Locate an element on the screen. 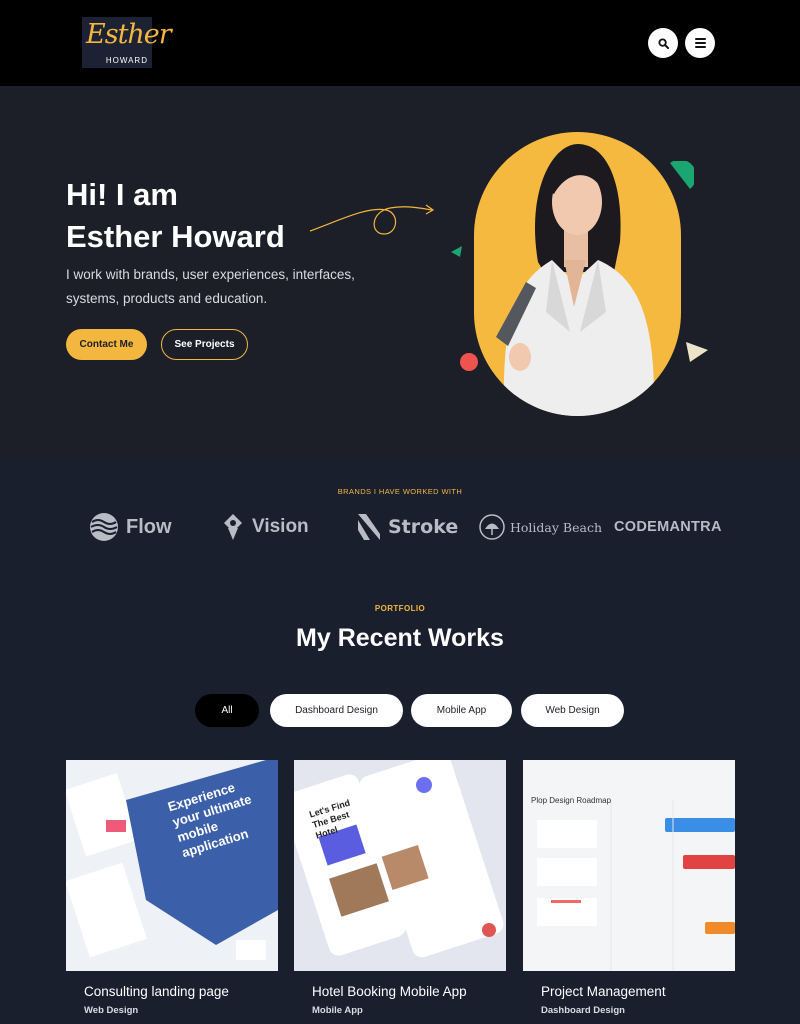  card-title: Hotel Booking Mobile App is located at coordinates (389, 991).